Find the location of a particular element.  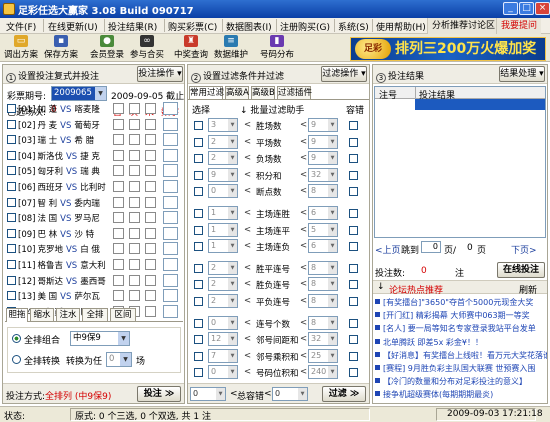

filter-min-spinner: 0 ▼ is located at coordinates (223, 322).